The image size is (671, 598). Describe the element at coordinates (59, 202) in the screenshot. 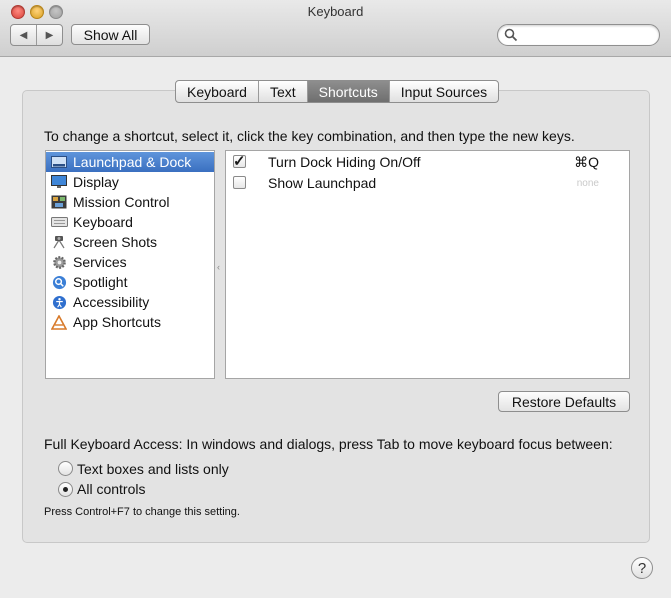

I see `mission-control-icon` at that location.